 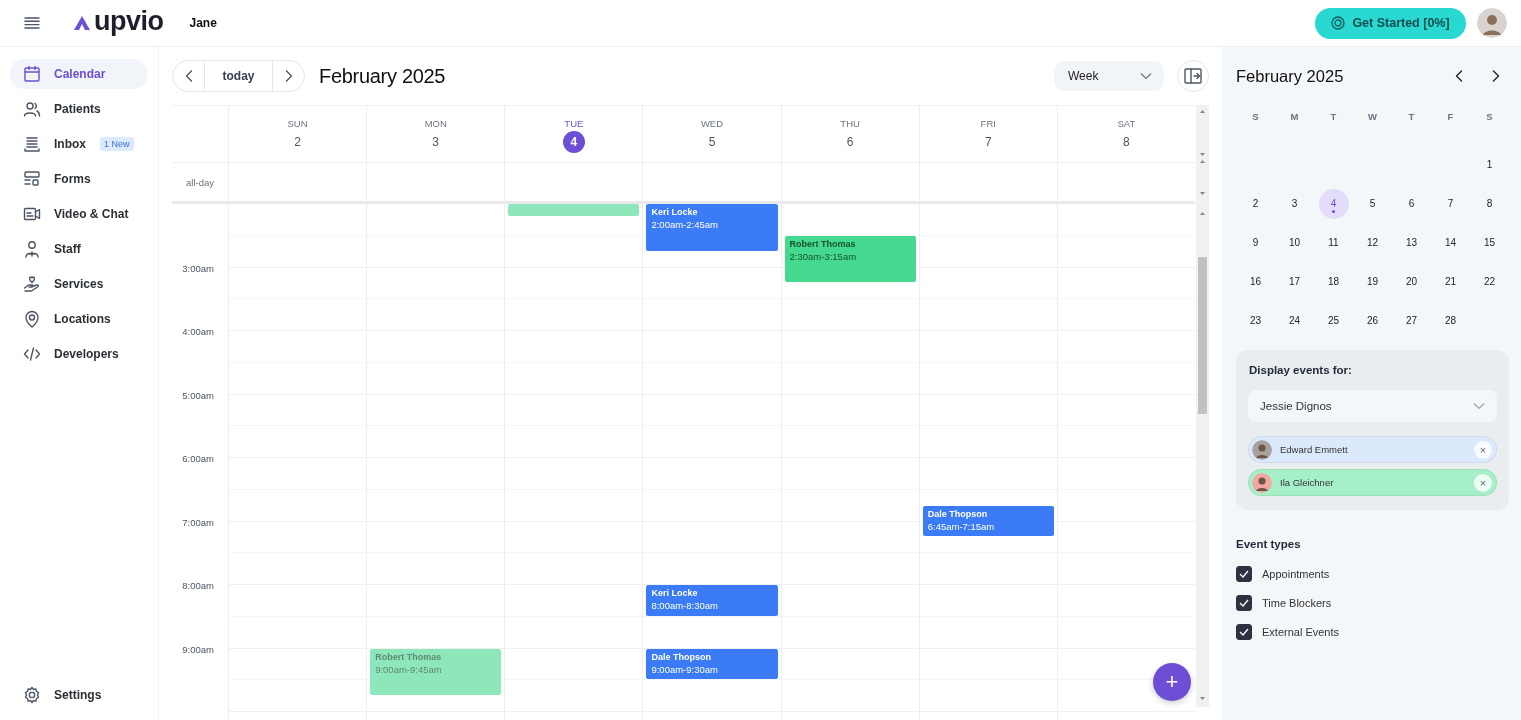 What do you see at coordinates (78, 354) in the screenshot?
I see `nav-item: Developers` at bounding box center [78, 354].